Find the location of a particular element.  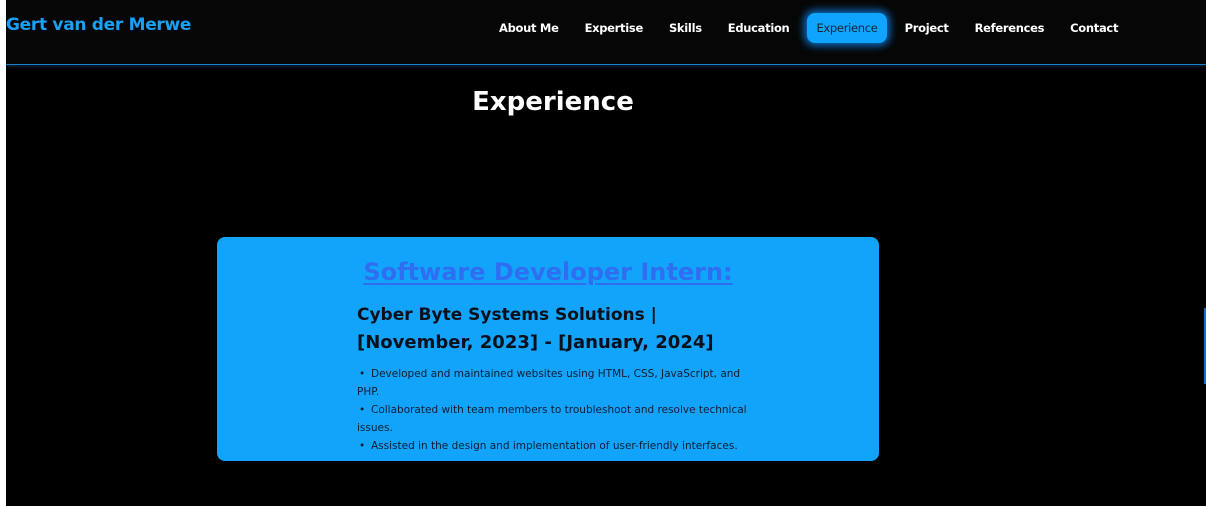

nav-link-education: Education is located at coordinates (759, 28).